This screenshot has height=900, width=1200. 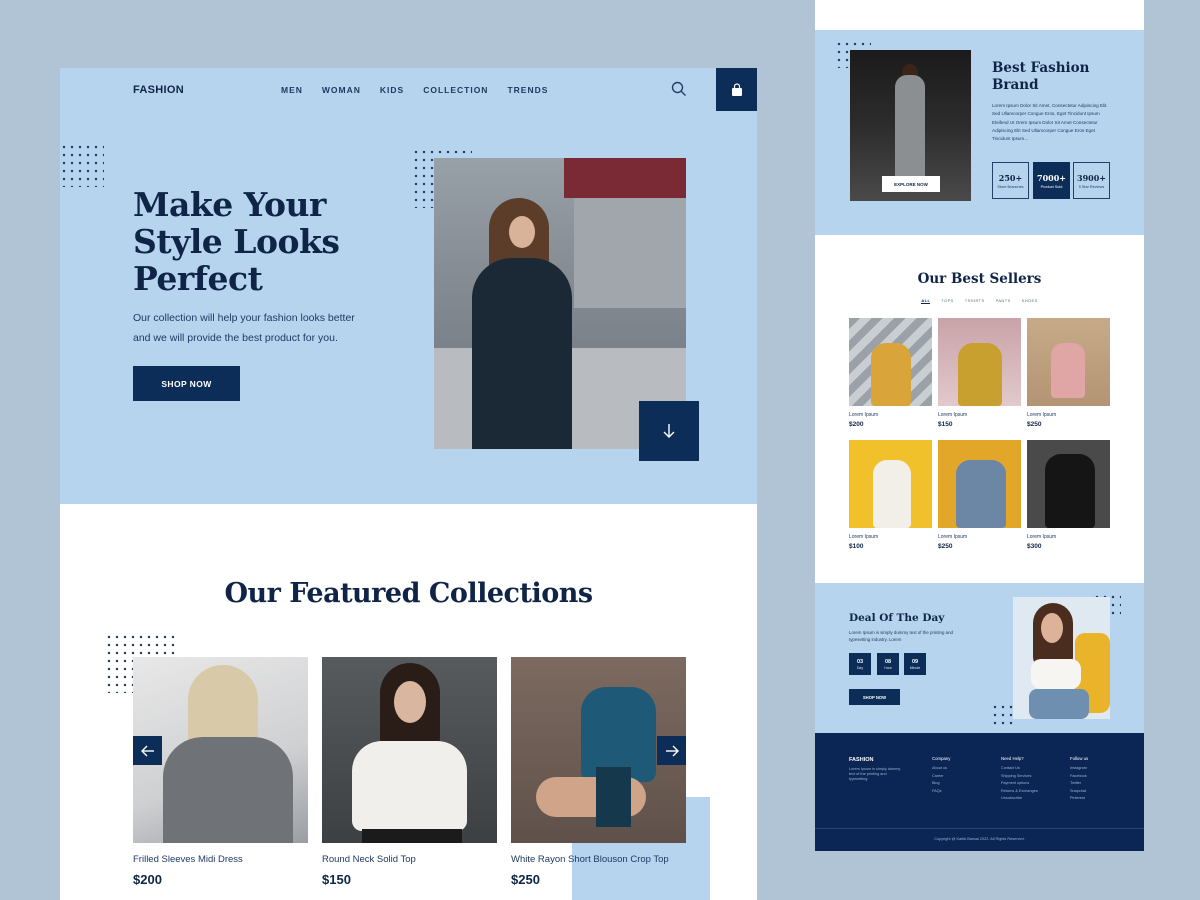 I want to click on arrow-right-icon, so click(x=672, y=750).